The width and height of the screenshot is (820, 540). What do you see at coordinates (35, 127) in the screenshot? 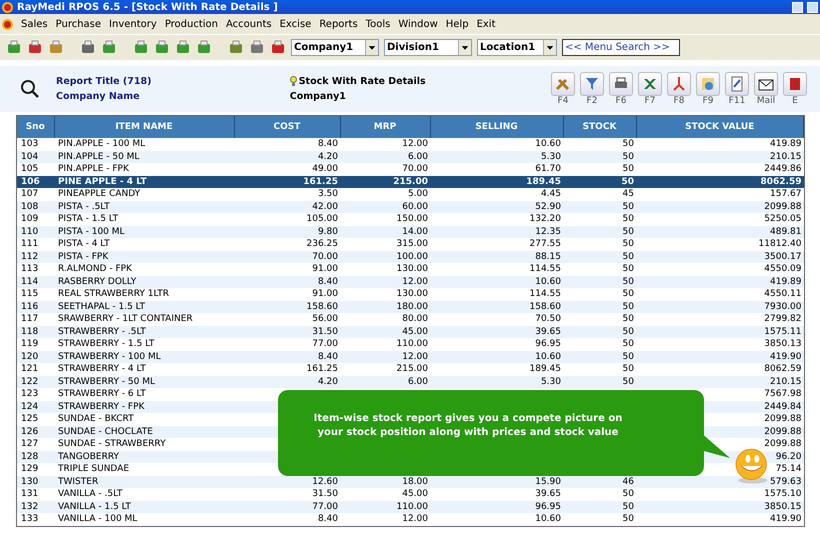
I see `column-header: Sno` at bounding box center [35, 127].